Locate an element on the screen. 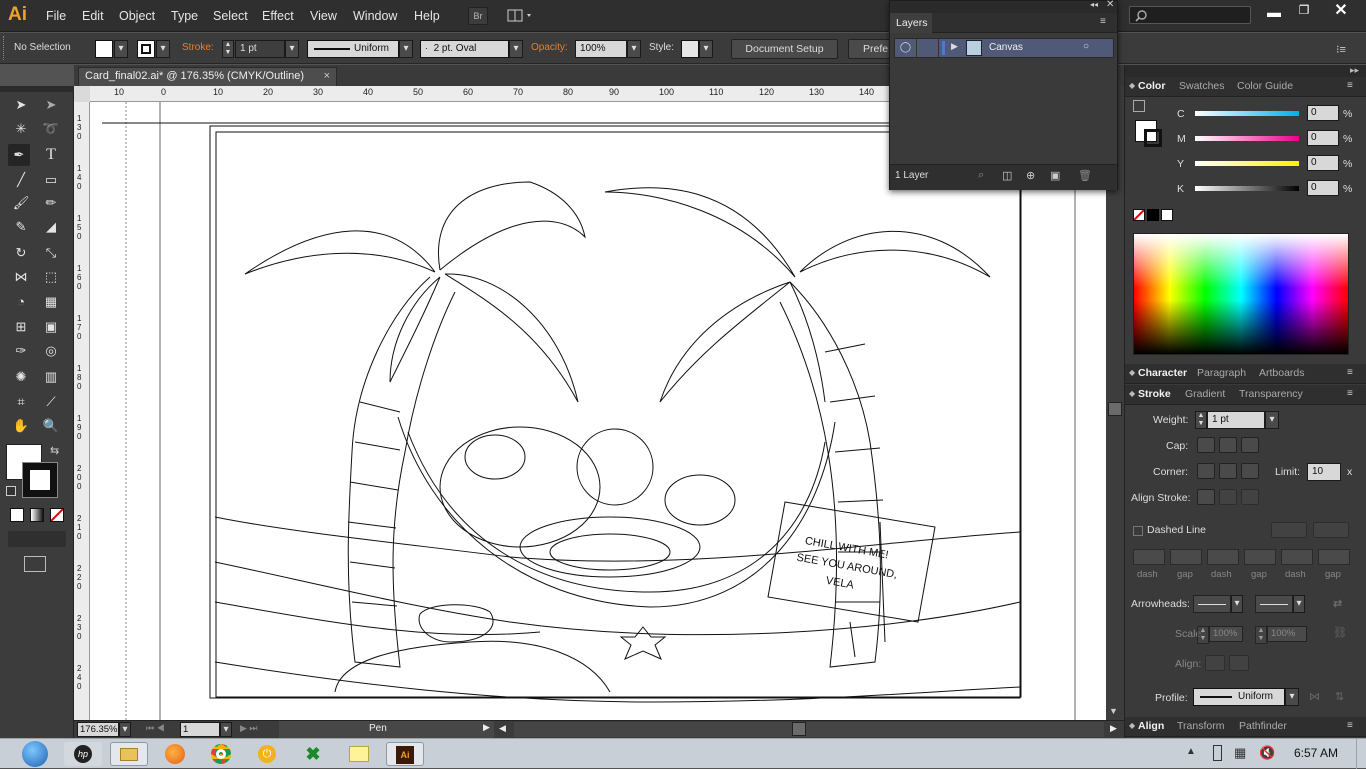 The height and width of the screenshot is (769, 1366). eyedropper-tool-icon: ✑ is located at coordinates (21, 351).